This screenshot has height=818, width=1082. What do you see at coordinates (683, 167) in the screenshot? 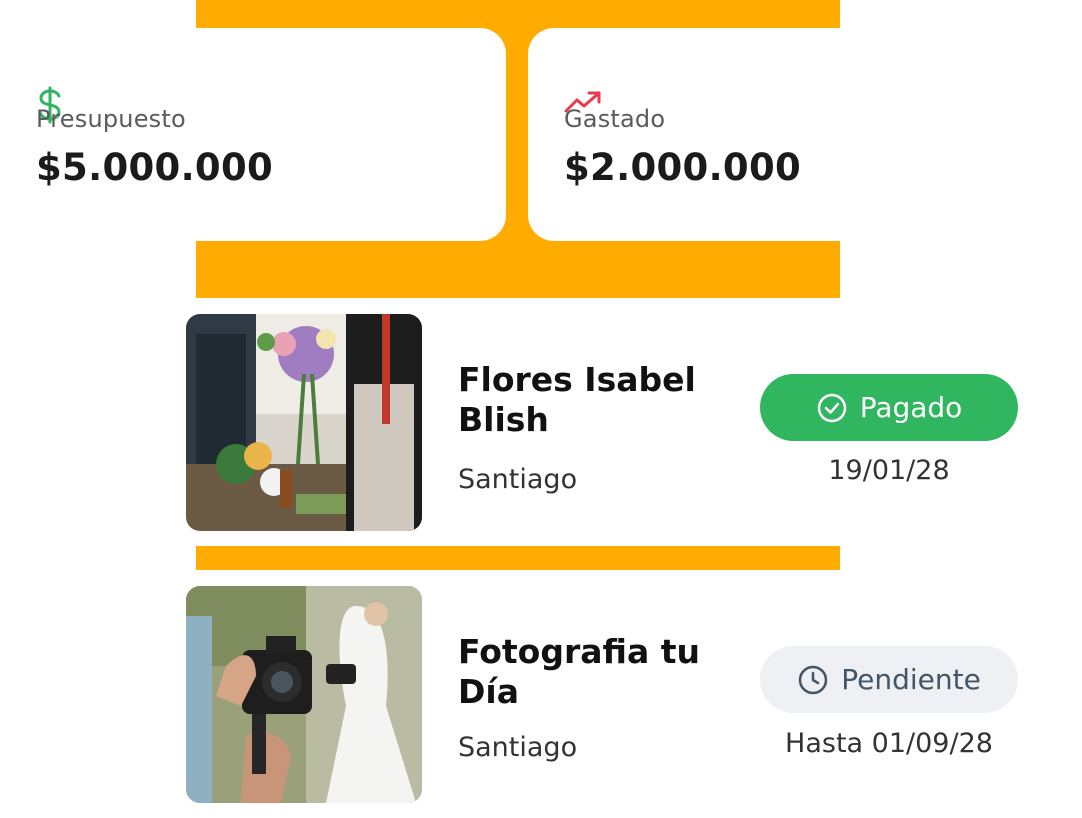
I see `spent-value: $2.000.000` at bounding box center [683, 167].